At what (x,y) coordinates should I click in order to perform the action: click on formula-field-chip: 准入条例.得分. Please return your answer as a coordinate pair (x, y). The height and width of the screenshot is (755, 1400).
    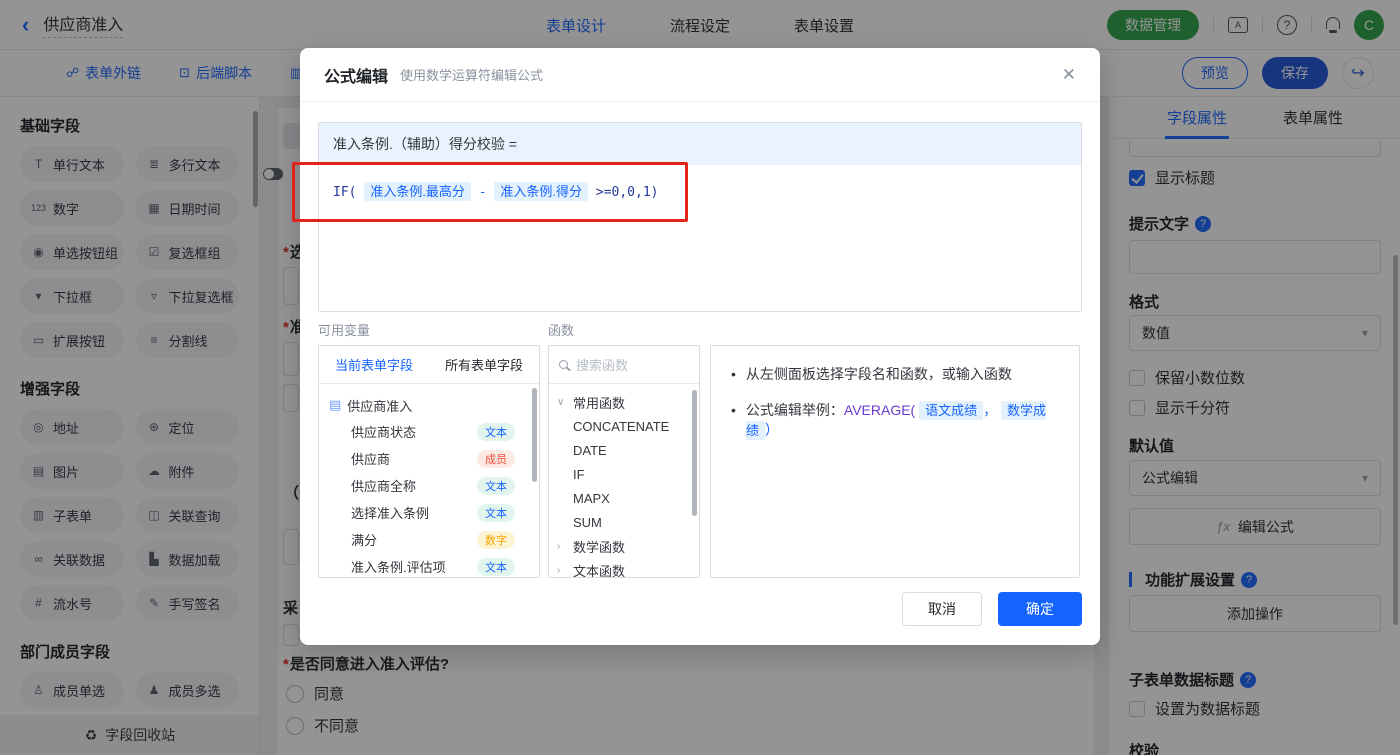
    Looking at the image, I should click on (541, 191).